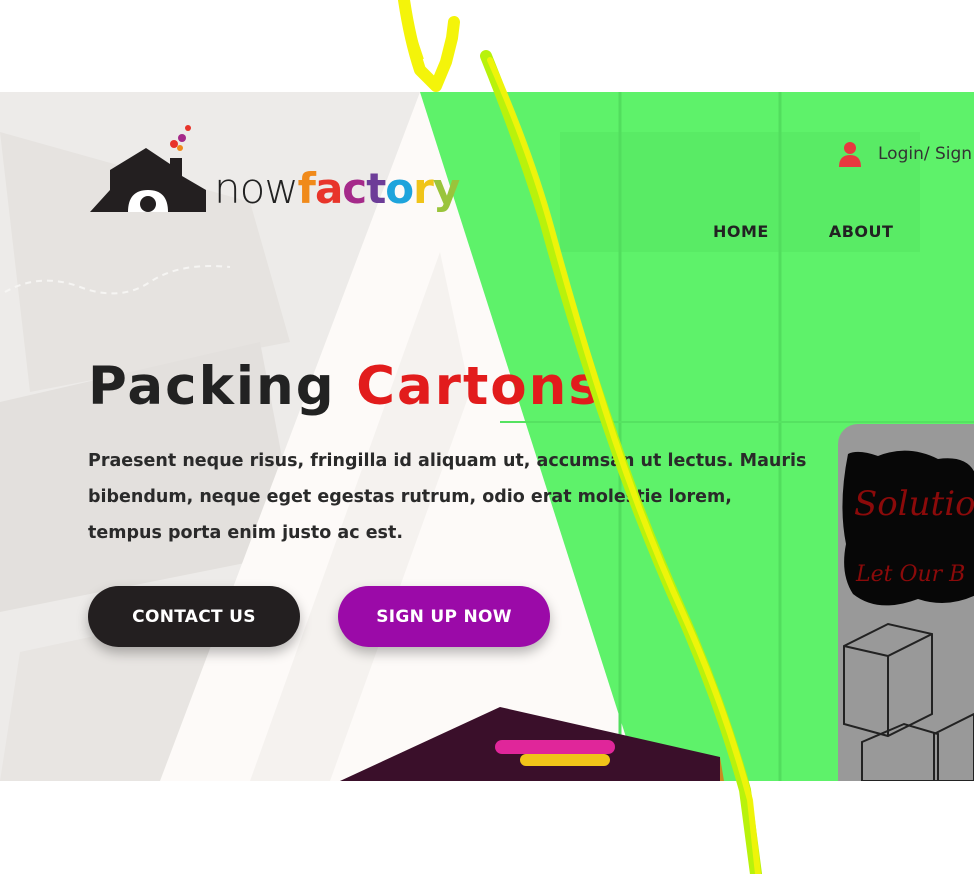 This screenshot has height=874, width=974. What do you see at coordinates (861, 231) in the screenshot?
I see `nav-item-about: ABOUT` at bounding box center [861, 231].